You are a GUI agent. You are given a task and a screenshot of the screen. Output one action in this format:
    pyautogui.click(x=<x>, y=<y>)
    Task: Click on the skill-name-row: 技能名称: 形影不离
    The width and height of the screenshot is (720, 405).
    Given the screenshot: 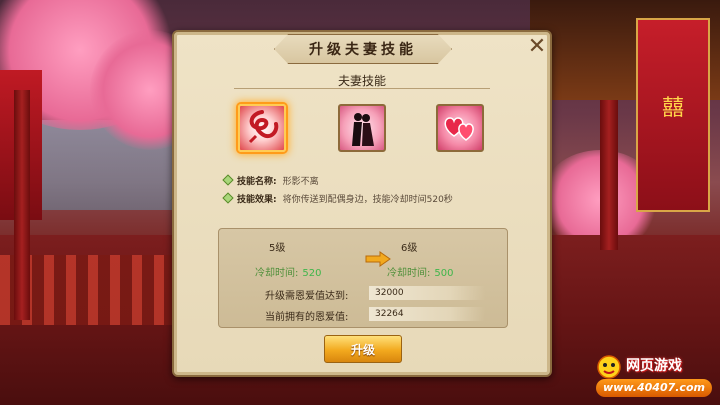 What is the action you would take?
    pyautogui.click(x=270, y=180)
    